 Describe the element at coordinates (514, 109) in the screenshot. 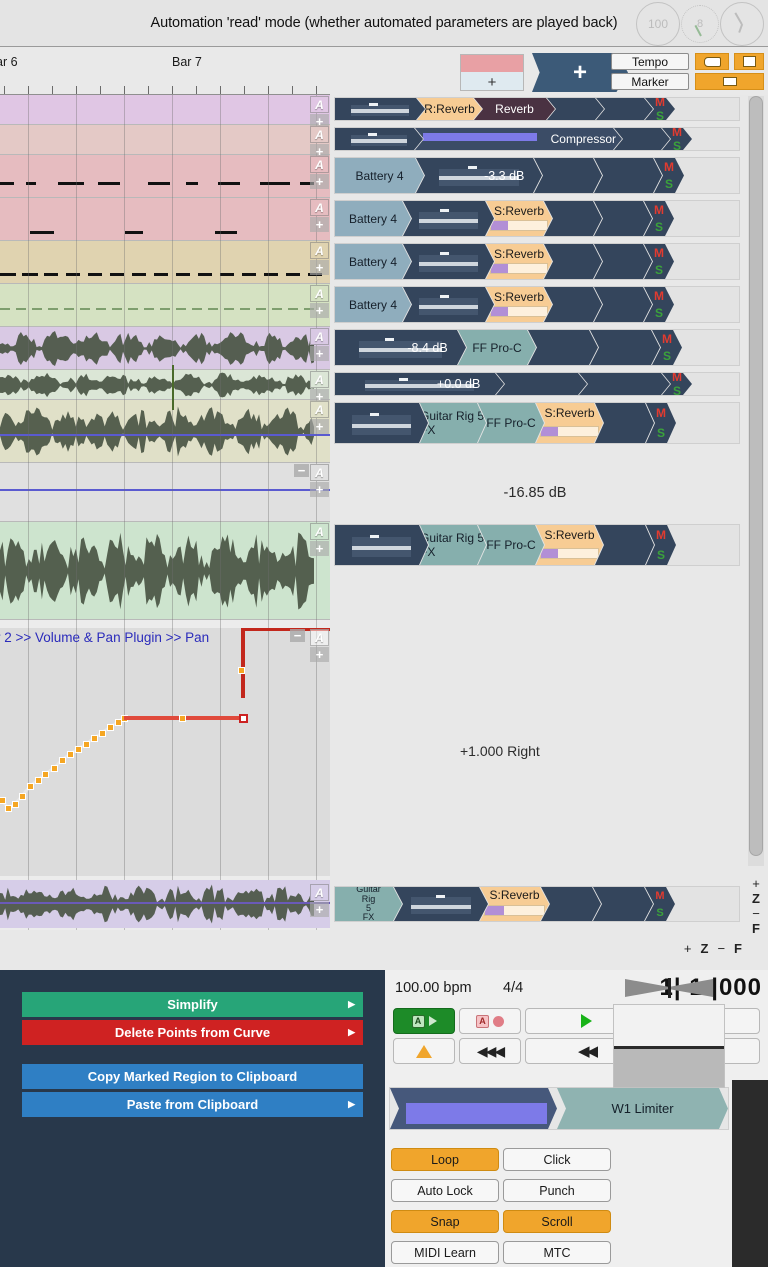

I see `strip-segment: Reverb` at that location.